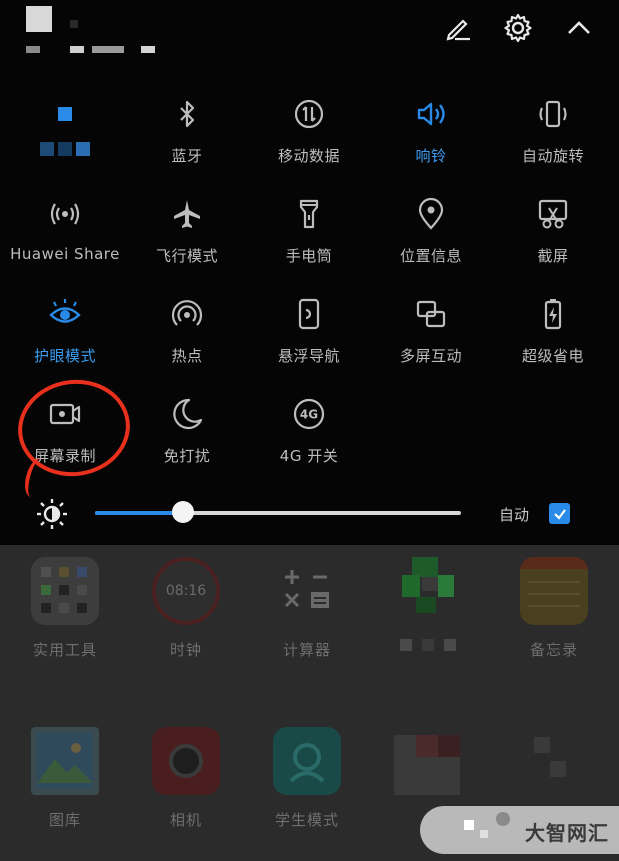 The width and height of the screenshot is (619, 861). I want to click on 4g-icon: 4G, so click(309, 414).